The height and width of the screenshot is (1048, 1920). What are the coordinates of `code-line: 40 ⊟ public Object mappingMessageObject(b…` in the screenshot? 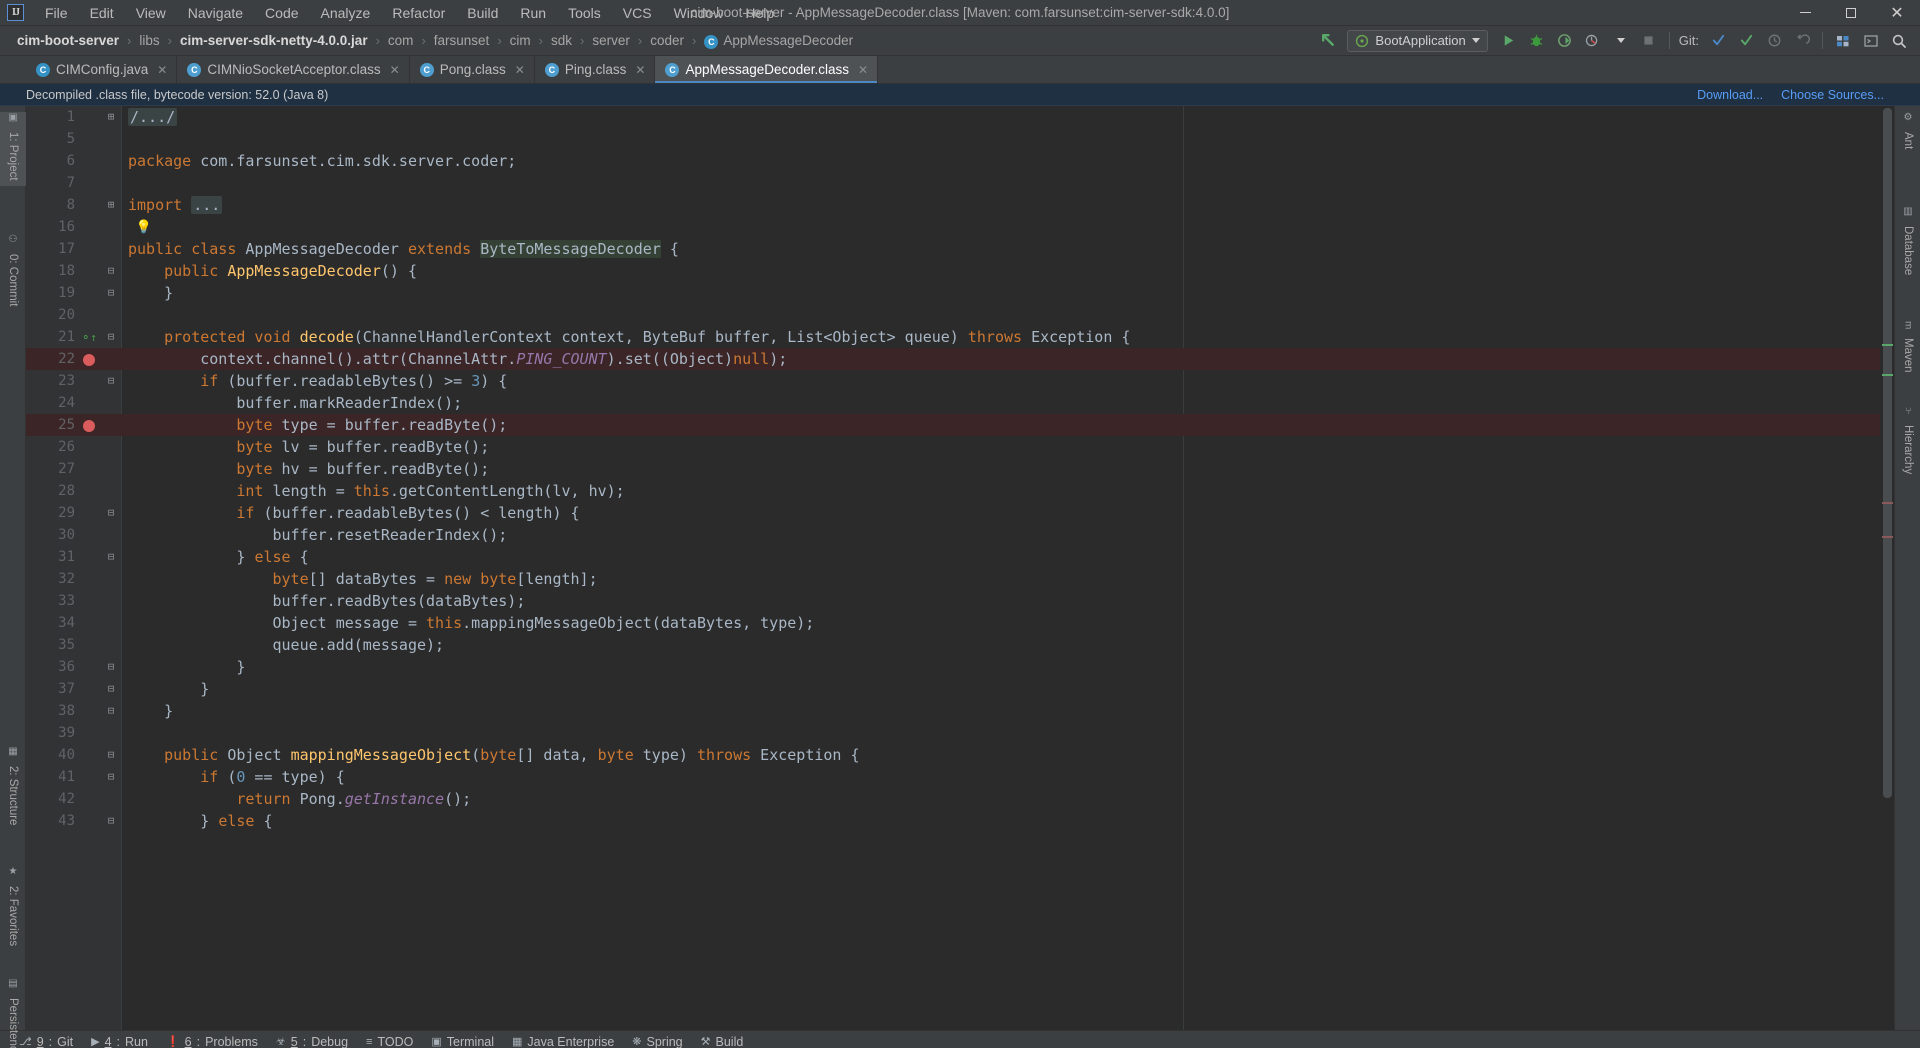 It's located at (960, 755).